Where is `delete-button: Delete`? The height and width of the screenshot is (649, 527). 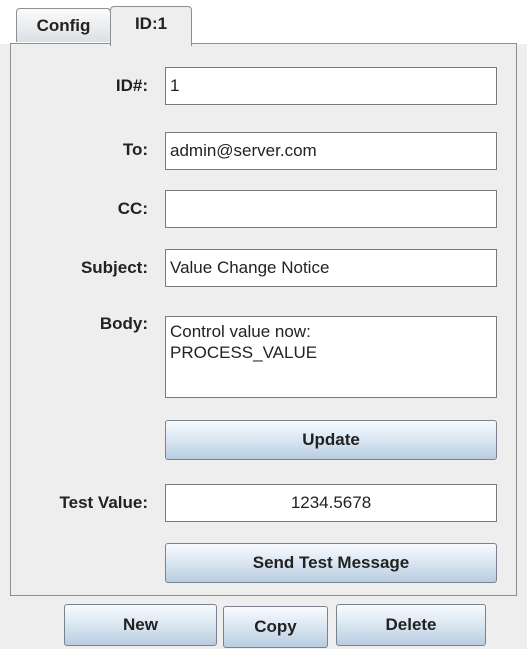 delete-button: Delete is located at coordinates (411, 625).